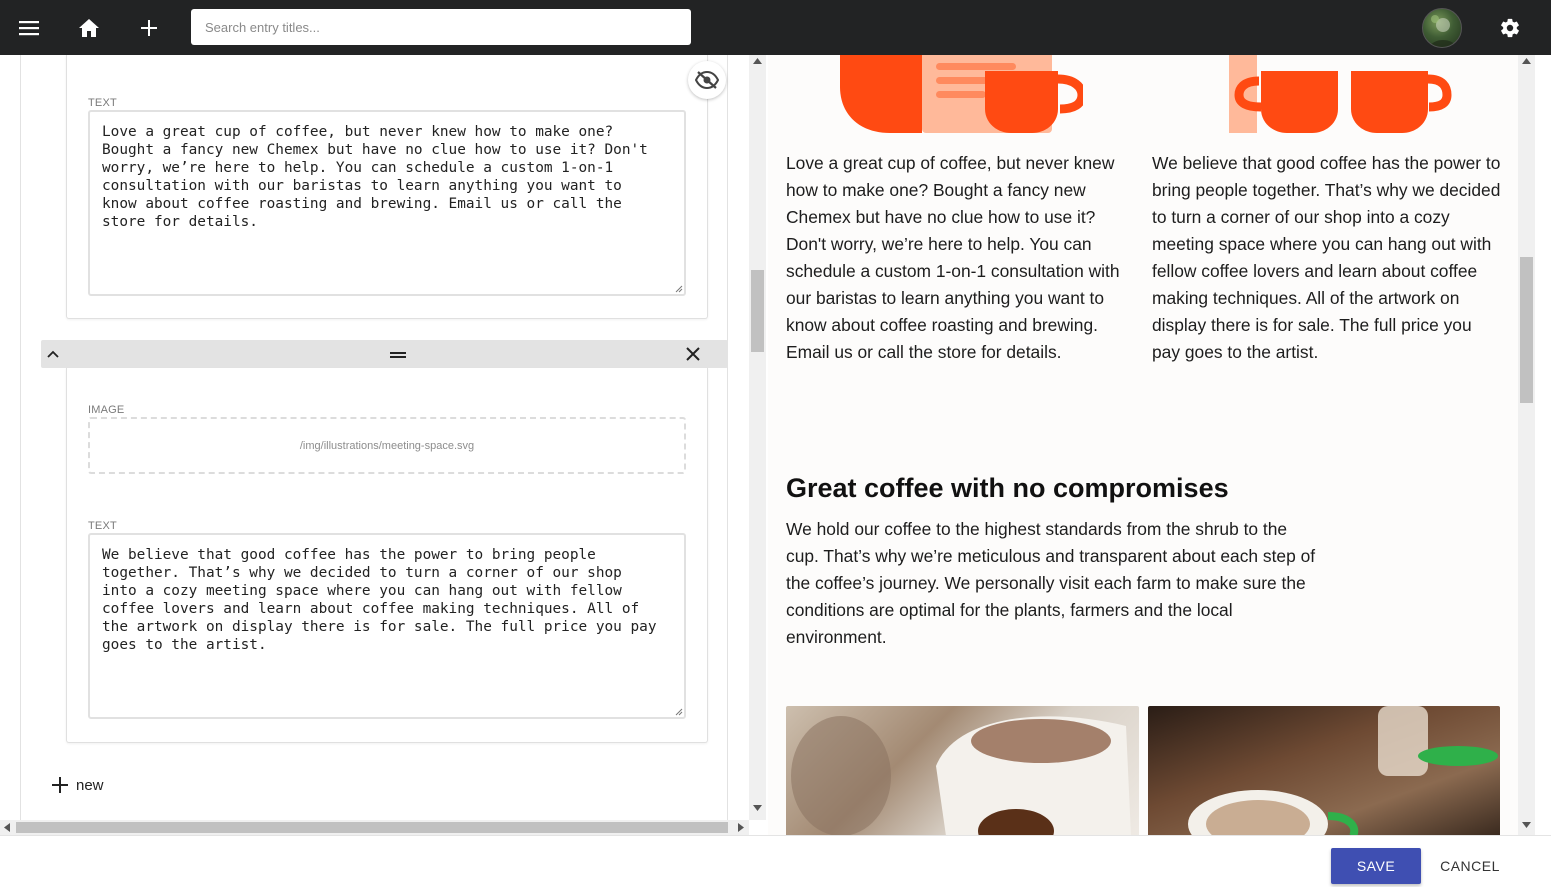 The width and height of the screenshot is (1551, 887). I want to click on new-block-button: new, so click(78, 785).